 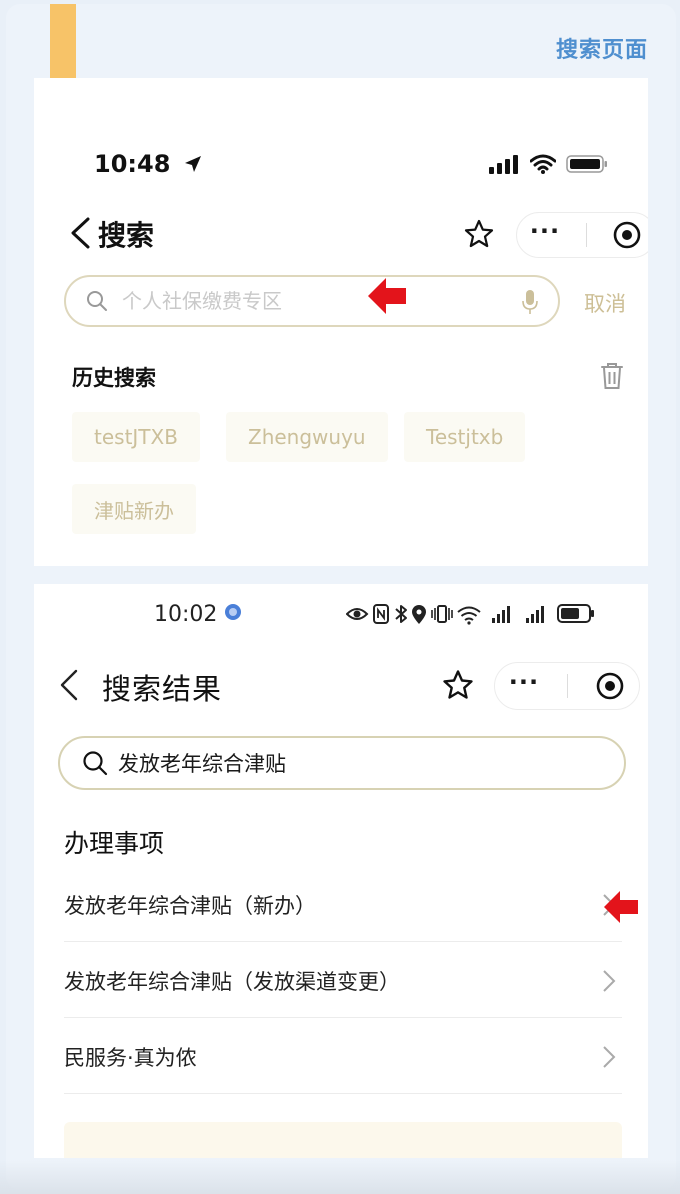 I want to click on page-title: 搜索, so click(x=126, y=235).